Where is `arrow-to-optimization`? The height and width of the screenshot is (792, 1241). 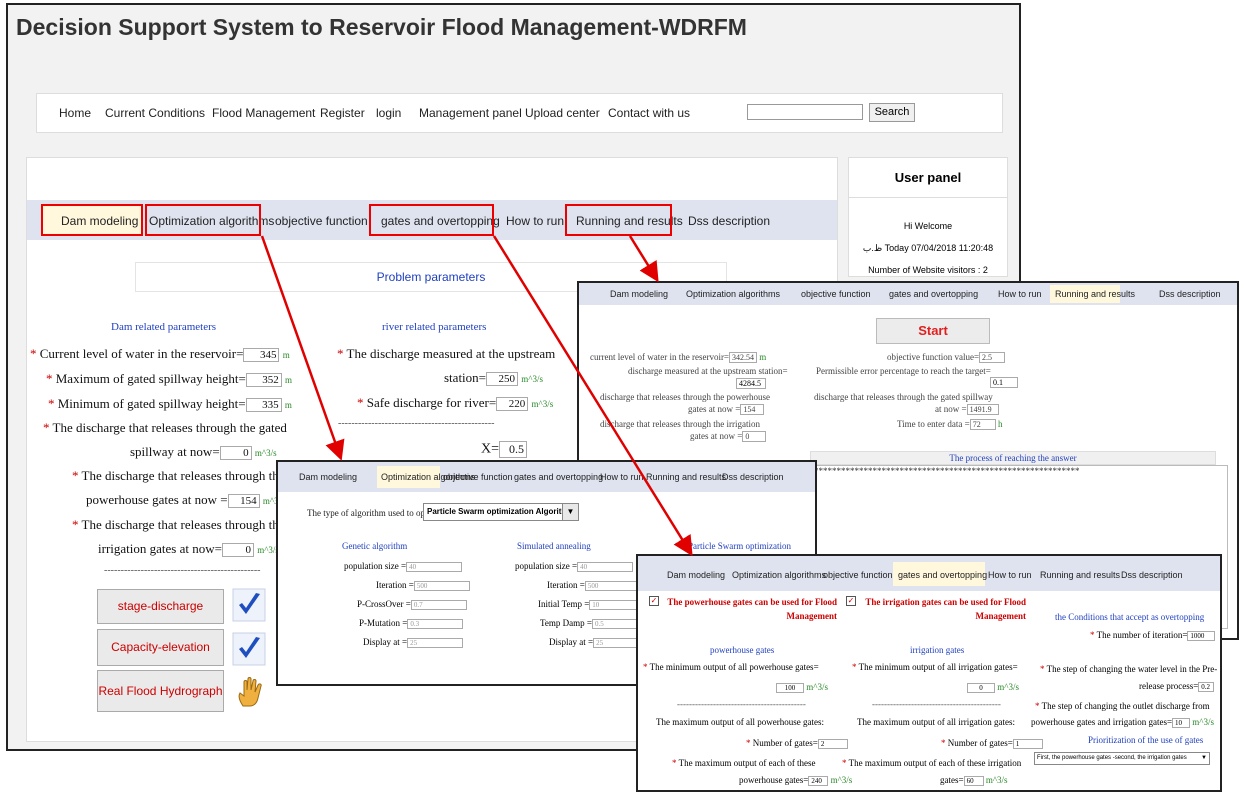
arrow-to-optimization is located at coordinates (302, 348).